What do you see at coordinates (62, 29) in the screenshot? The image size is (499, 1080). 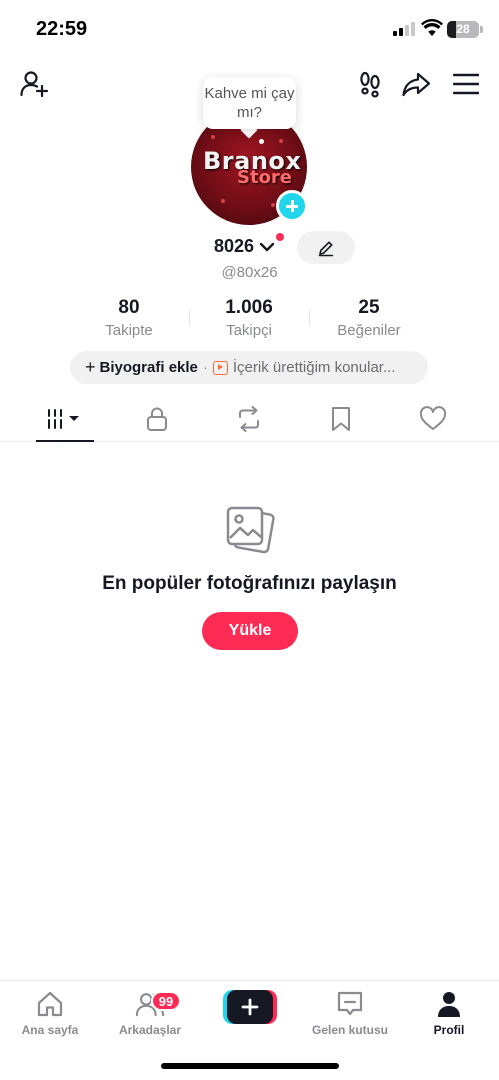 I see `status-time: 22:59` at bounding box center [62, 29].